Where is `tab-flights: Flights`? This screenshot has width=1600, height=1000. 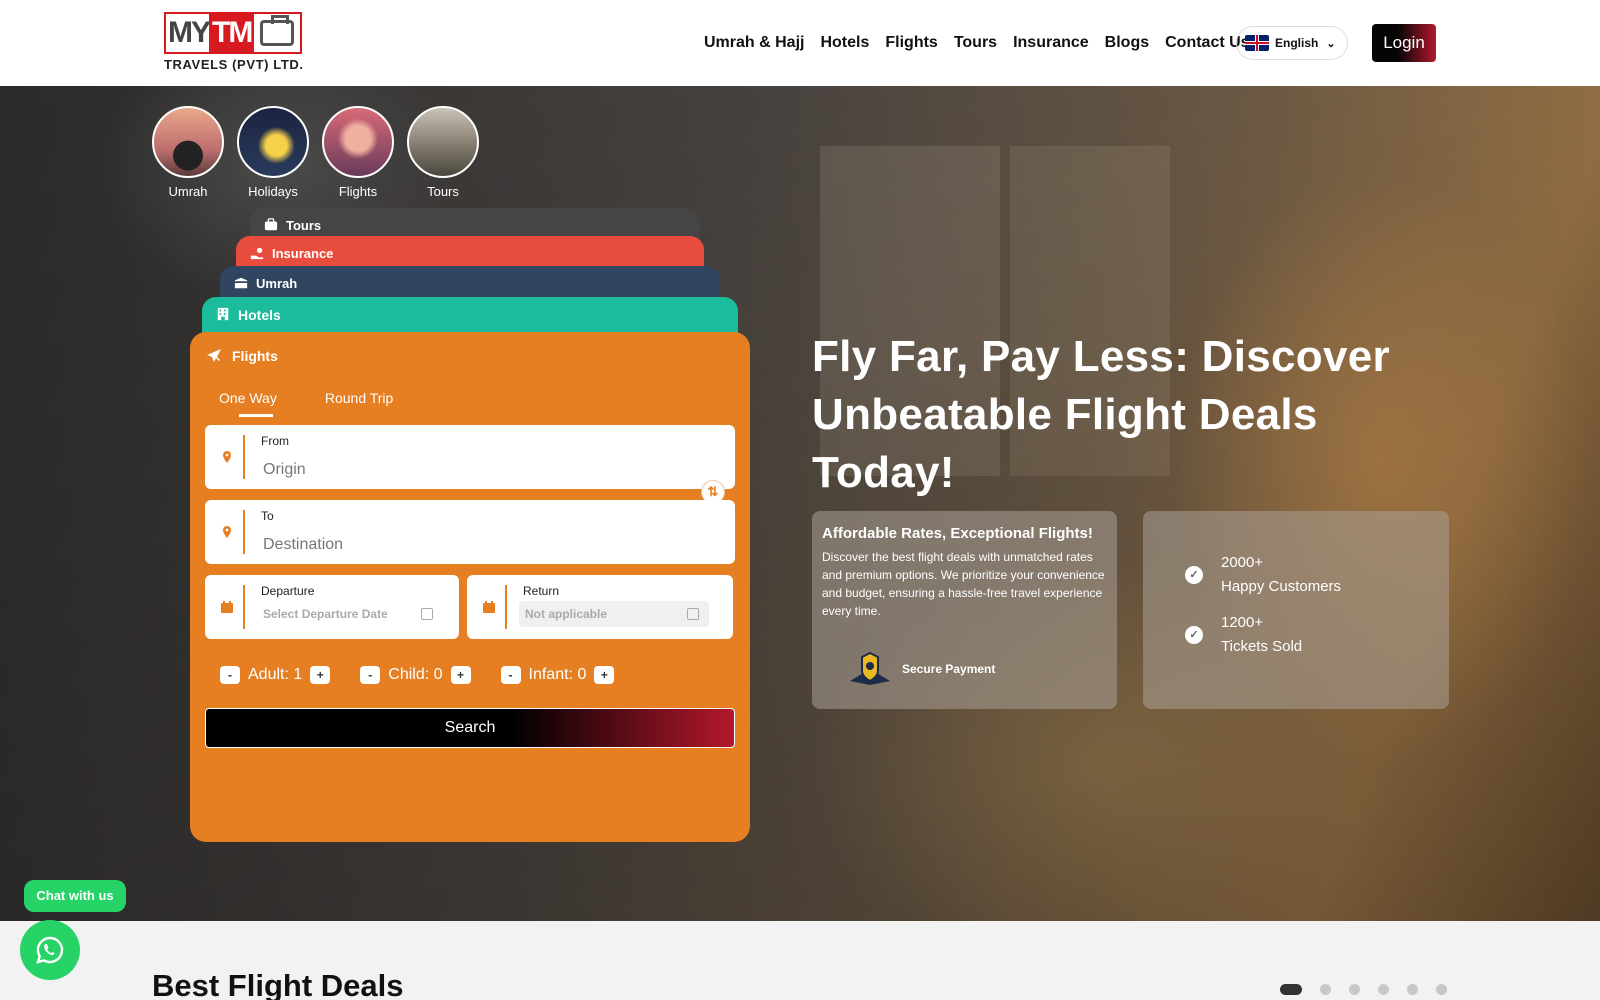 tab-flights: Flights is located at coordinates (470, 348).